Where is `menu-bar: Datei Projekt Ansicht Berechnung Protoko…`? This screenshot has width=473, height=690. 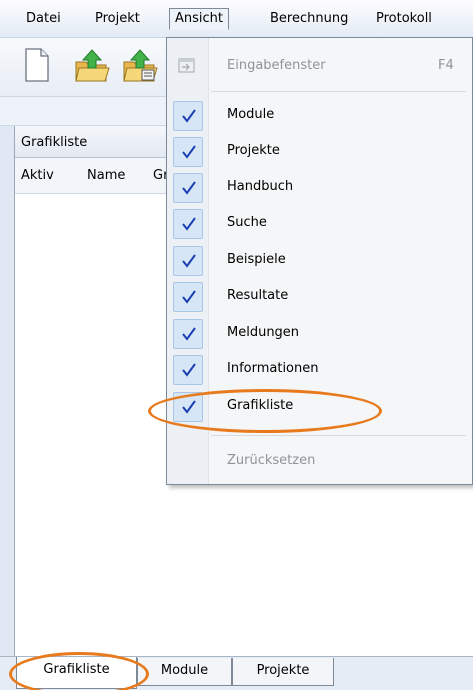
menu-bar: Datei Projekt Ansicht Berechnung Protoko… is located at coordinates (236, 19).